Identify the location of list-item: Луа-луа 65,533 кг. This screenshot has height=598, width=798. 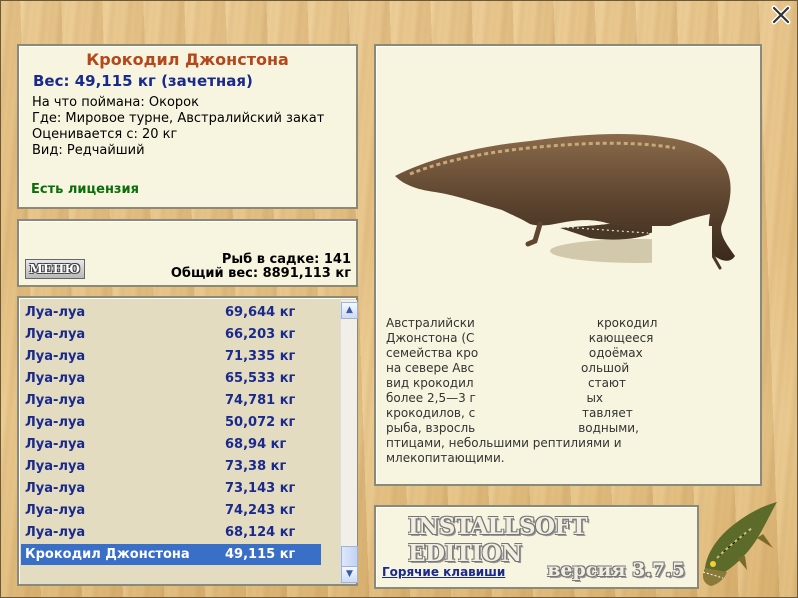
(171, 378).